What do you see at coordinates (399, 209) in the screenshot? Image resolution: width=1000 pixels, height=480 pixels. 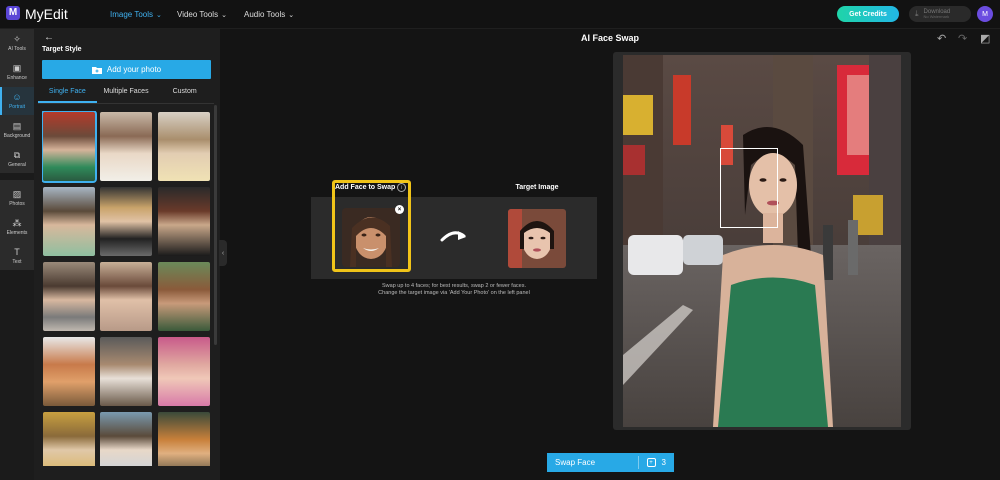 I see `remove-face-button: ×` at bounding box center [399, 209].